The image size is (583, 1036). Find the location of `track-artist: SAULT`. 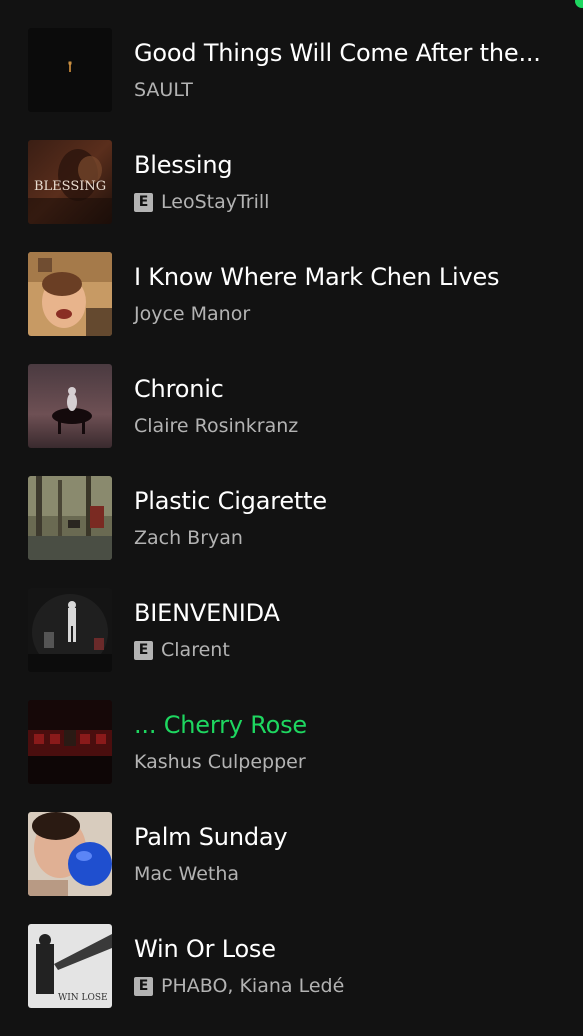

track-artist: SAULT is located at coordinates (163, 90).